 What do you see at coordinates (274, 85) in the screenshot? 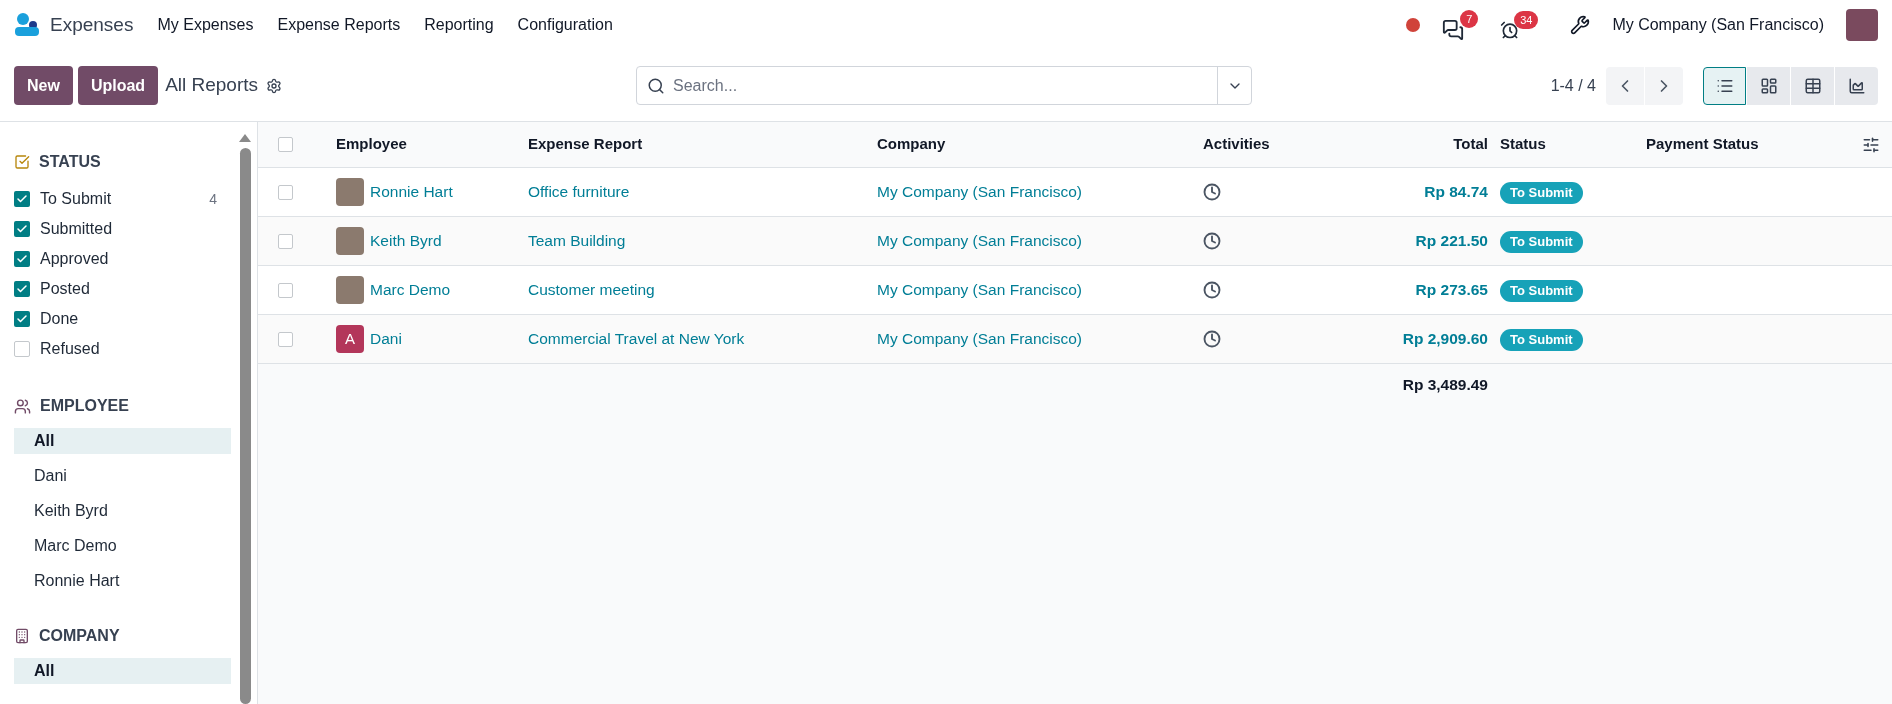
I see `settings-icon` at bounding box center [274, 85].